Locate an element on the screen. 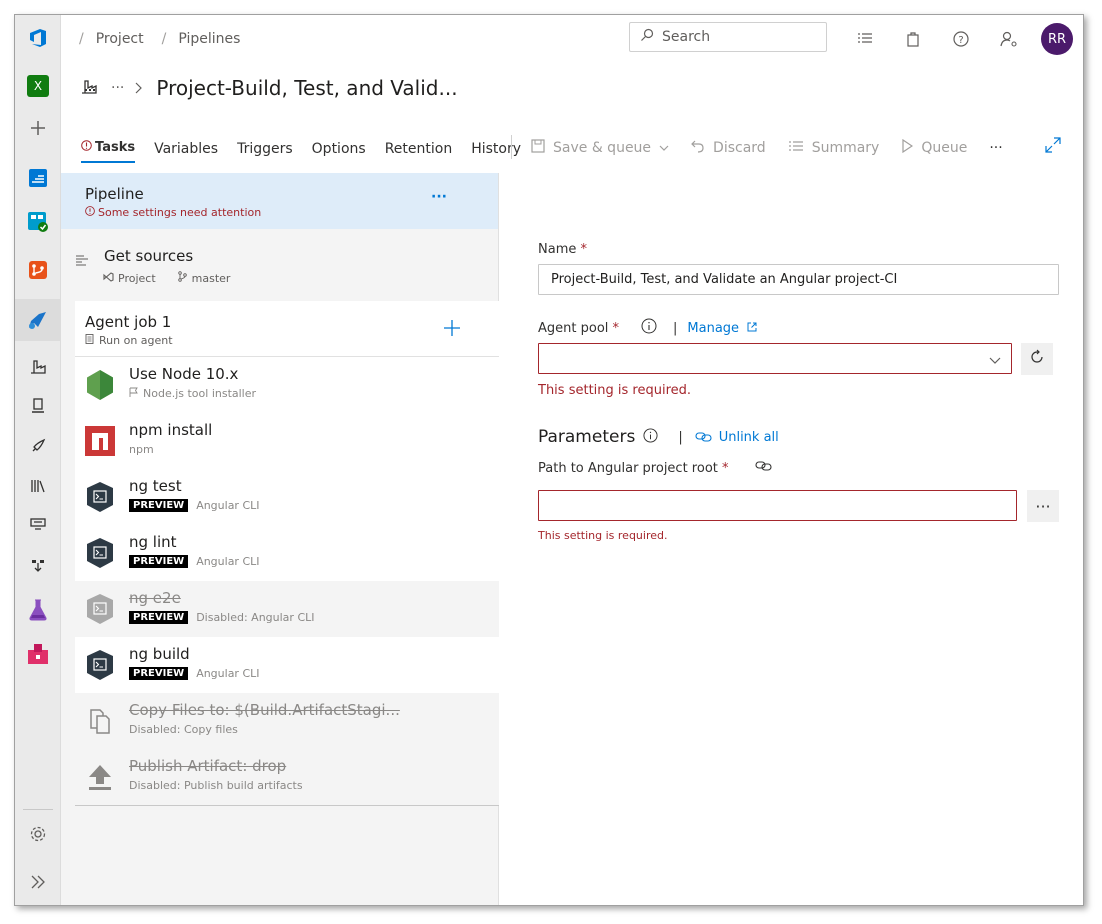 The image size is (1102, 924). artifacts-icon is located at coordinates (38, 654).